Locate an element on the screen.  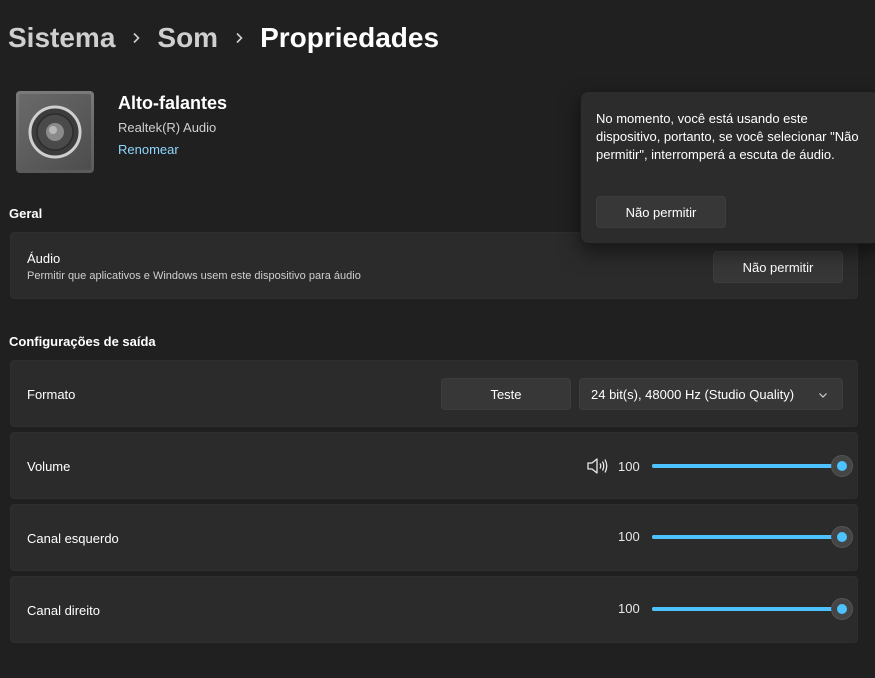
flyout-dont-allow-button: Não permitir is located at coordinates (661, 212).